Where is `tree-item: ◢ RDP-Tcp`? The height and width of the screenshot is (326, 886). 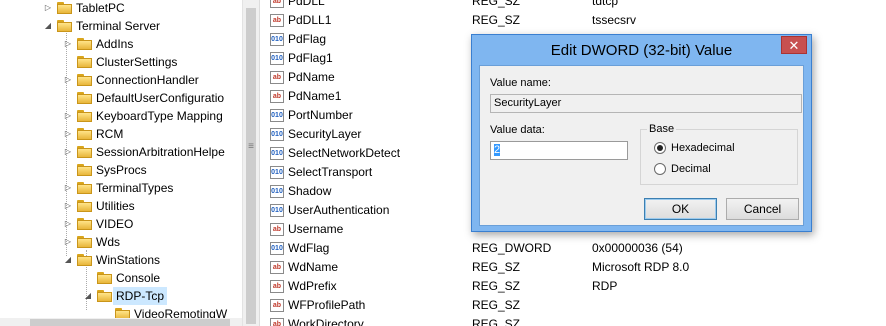
tree-item: ◢ RDP-Tcp is located at coordinates (121, 296).